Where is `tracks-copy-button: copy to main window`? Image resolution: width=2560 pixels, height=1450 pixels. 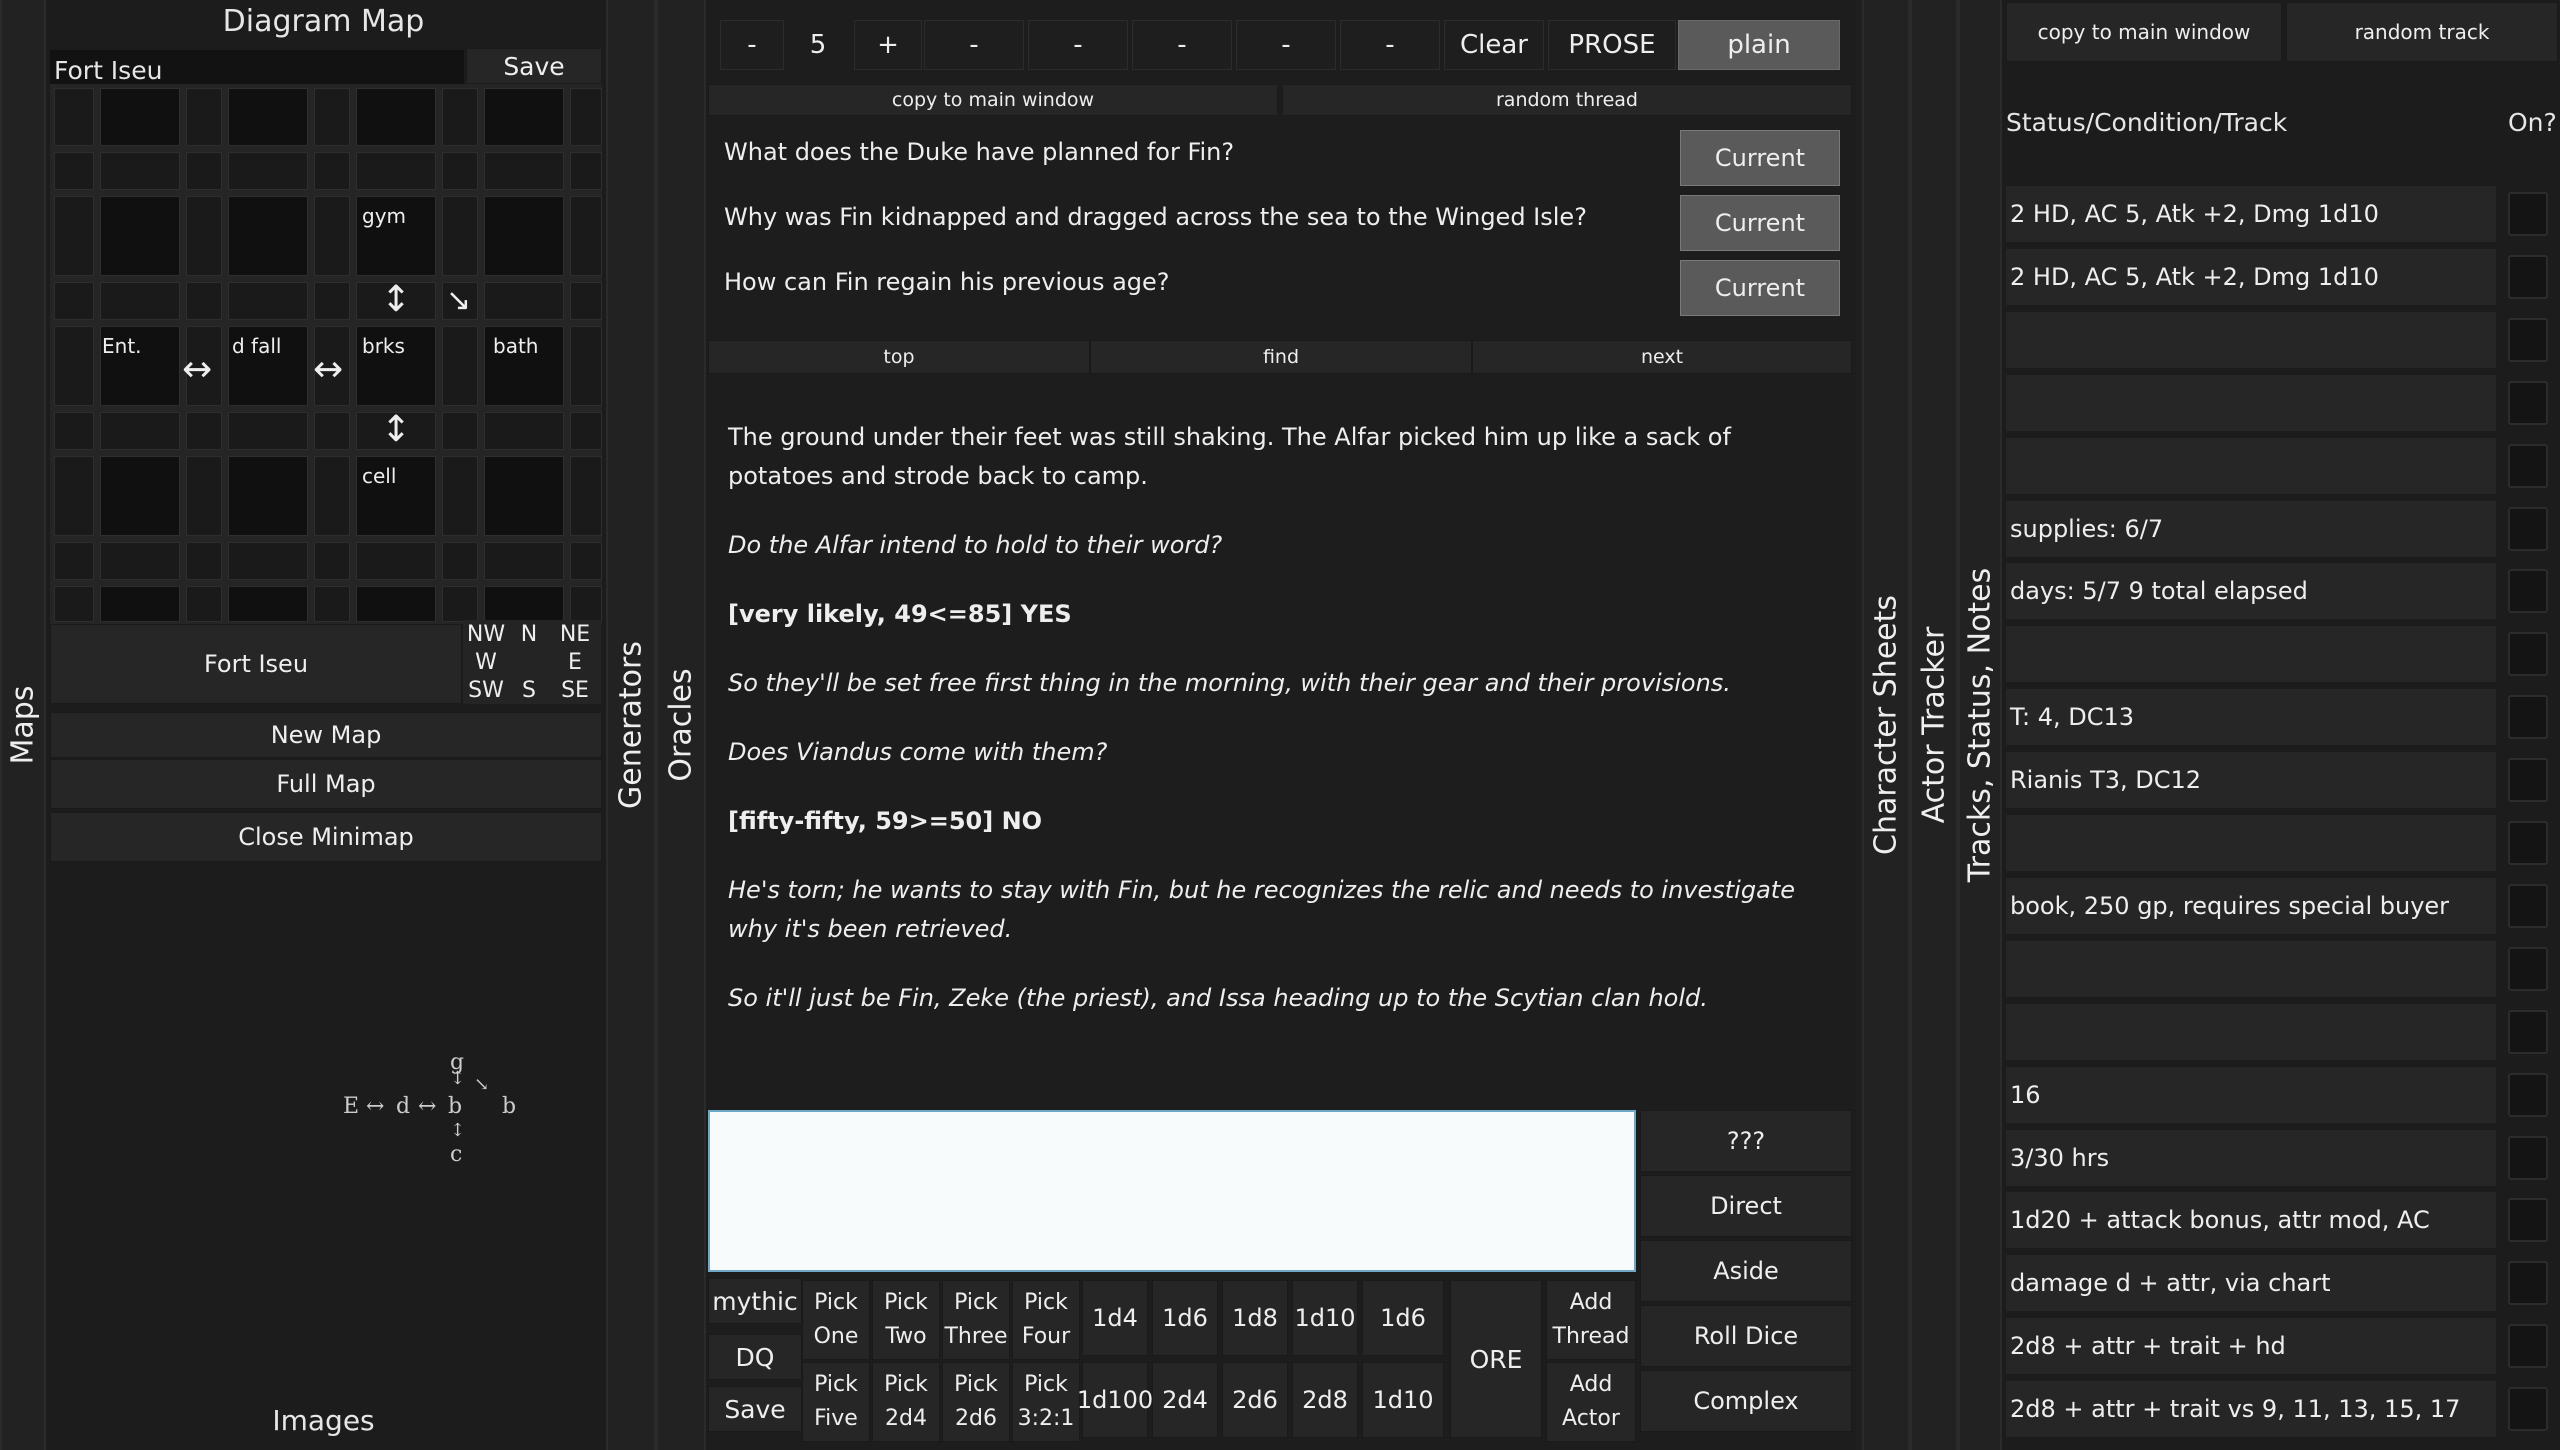 tracks-copy-button: copy to main window is located at coordinates (2144, 32).